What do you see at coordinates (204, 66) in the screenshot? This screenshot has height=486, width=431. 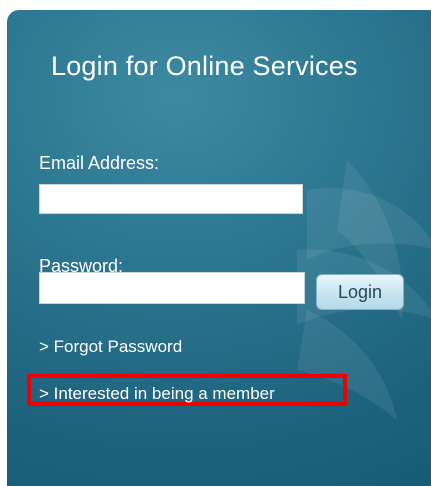 I see `page-title: Login for Online Services` at bounding box center [204, 66].